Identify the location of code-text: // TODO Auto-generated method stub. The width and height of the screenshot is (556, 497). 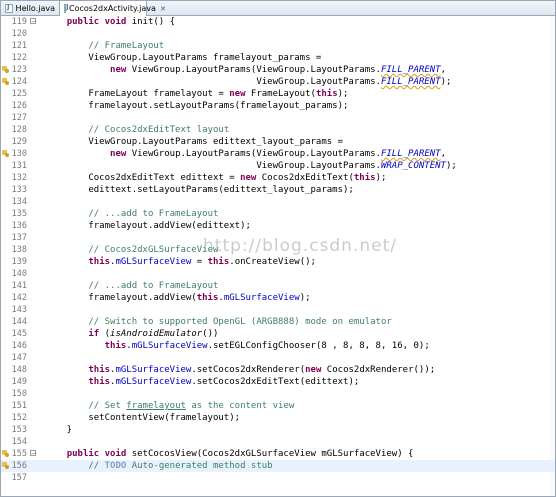
(180, 466).